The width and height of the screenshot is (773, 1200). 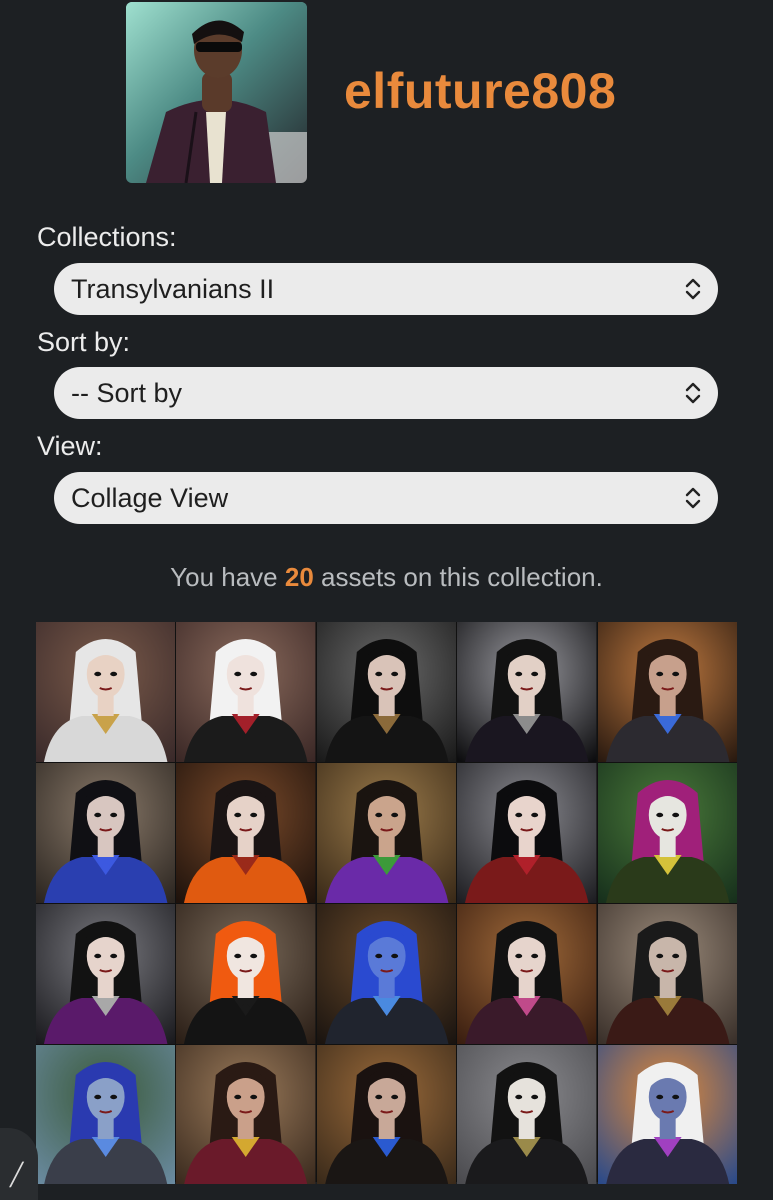 What do you see at coordinates (386, 393) in the screenshot?
I see `sort-select: -- Sort by` at bounding box center [386, 393].